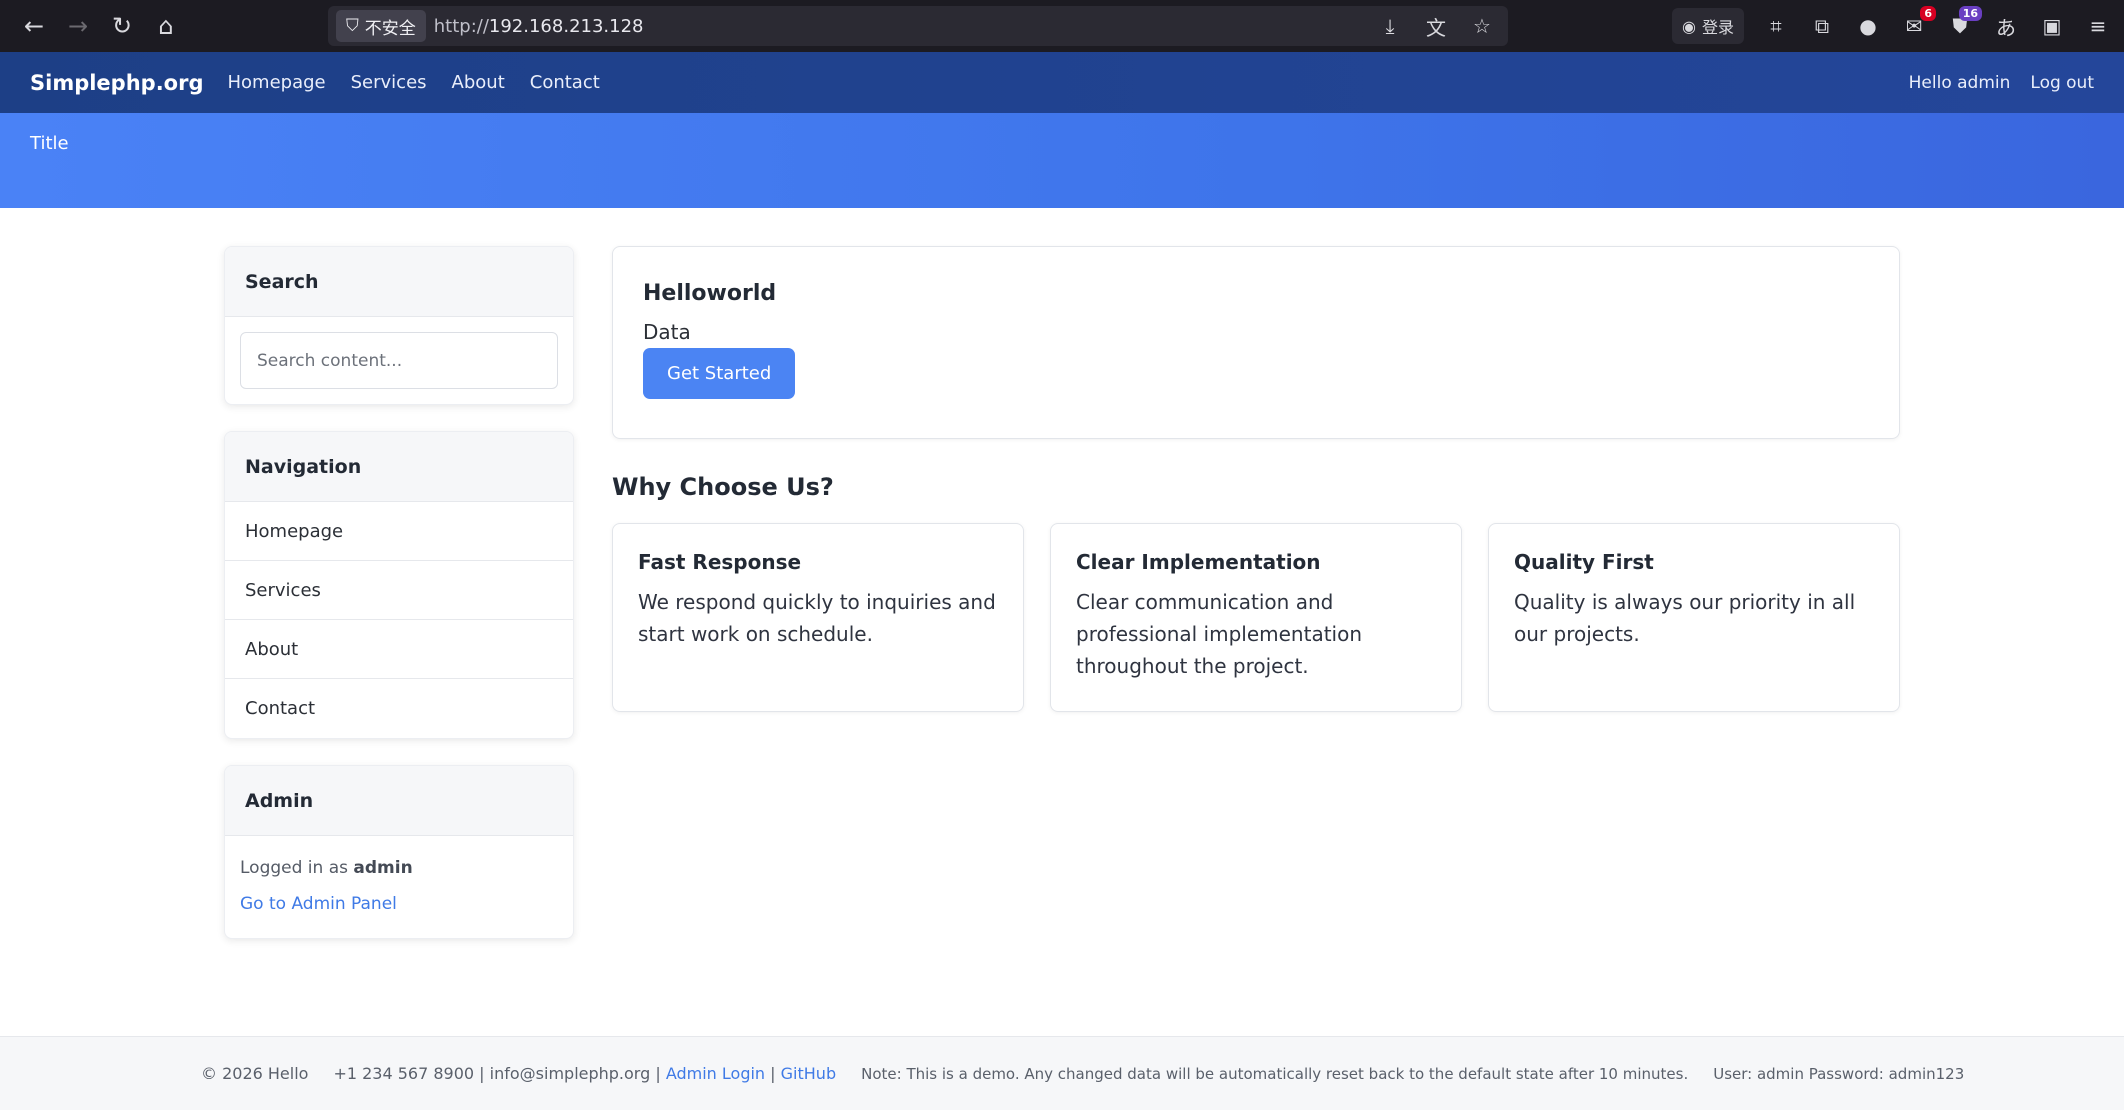 The height and width of the screenshot is (1110, 2124). What do you see at coordinates (566, 26) in the screenshot?
I see `url-host: 192.168.213.128` at bounding box center [566, 26].